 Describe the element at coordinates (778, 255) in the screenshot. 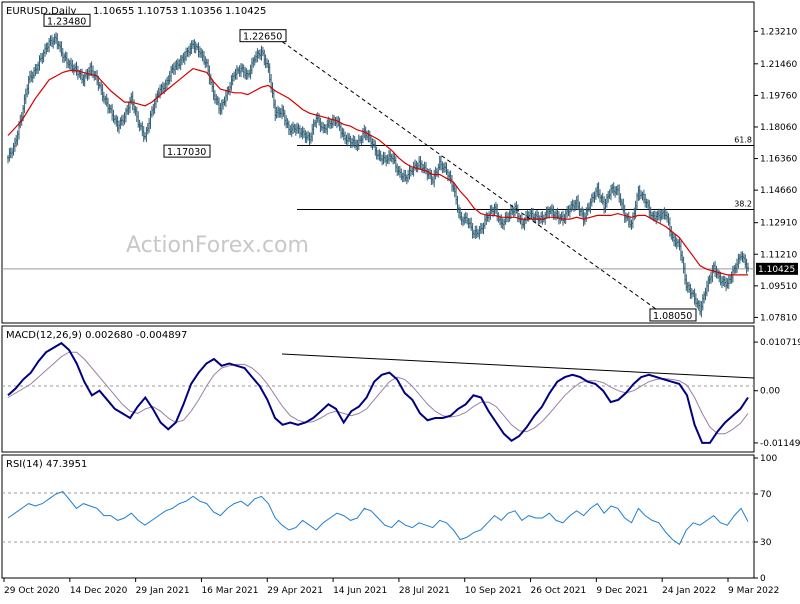

I see `price-tick-label: 1.11210` at that location.